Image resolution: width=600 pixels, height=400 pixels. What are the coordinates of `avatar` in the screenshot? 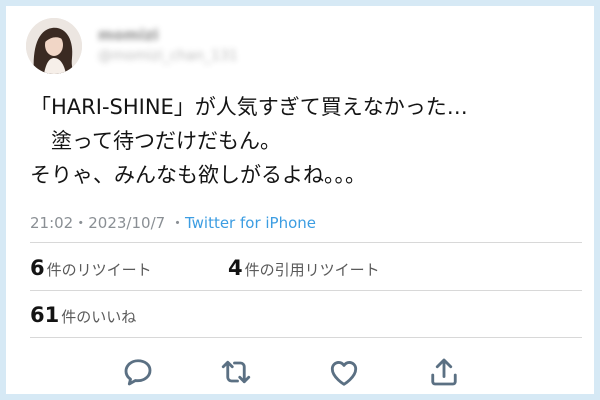 It's located at (54, 46).